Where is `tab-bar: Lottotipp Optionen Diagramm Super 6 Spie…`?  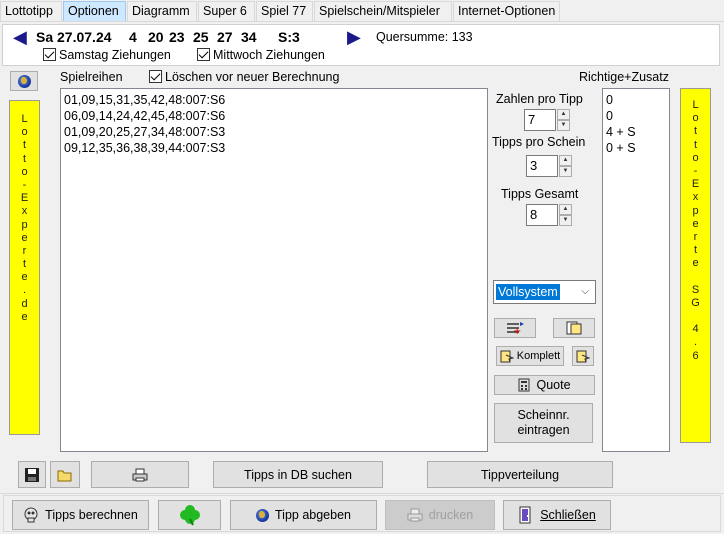
tab-bar: Lottotipp Optionen Diagramm Super 6 Spie… is located at coordinates (362, 11).